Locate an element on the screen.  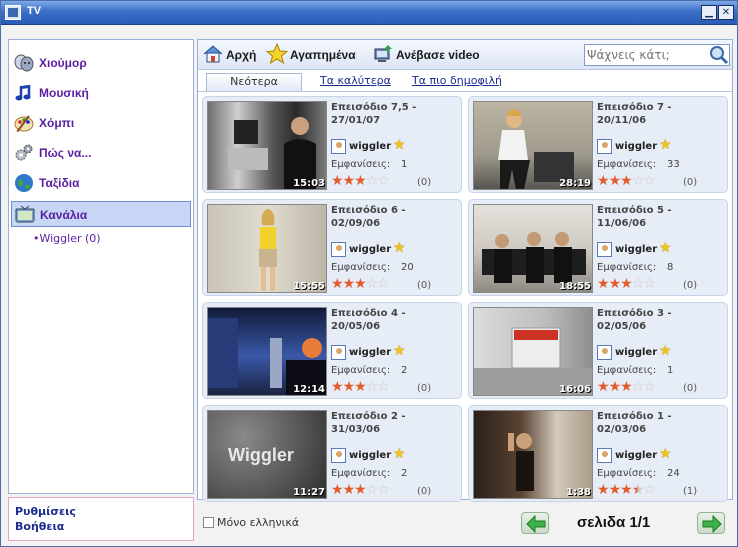
tab-newest: Νεότερα is located at coordinates (254, 82).